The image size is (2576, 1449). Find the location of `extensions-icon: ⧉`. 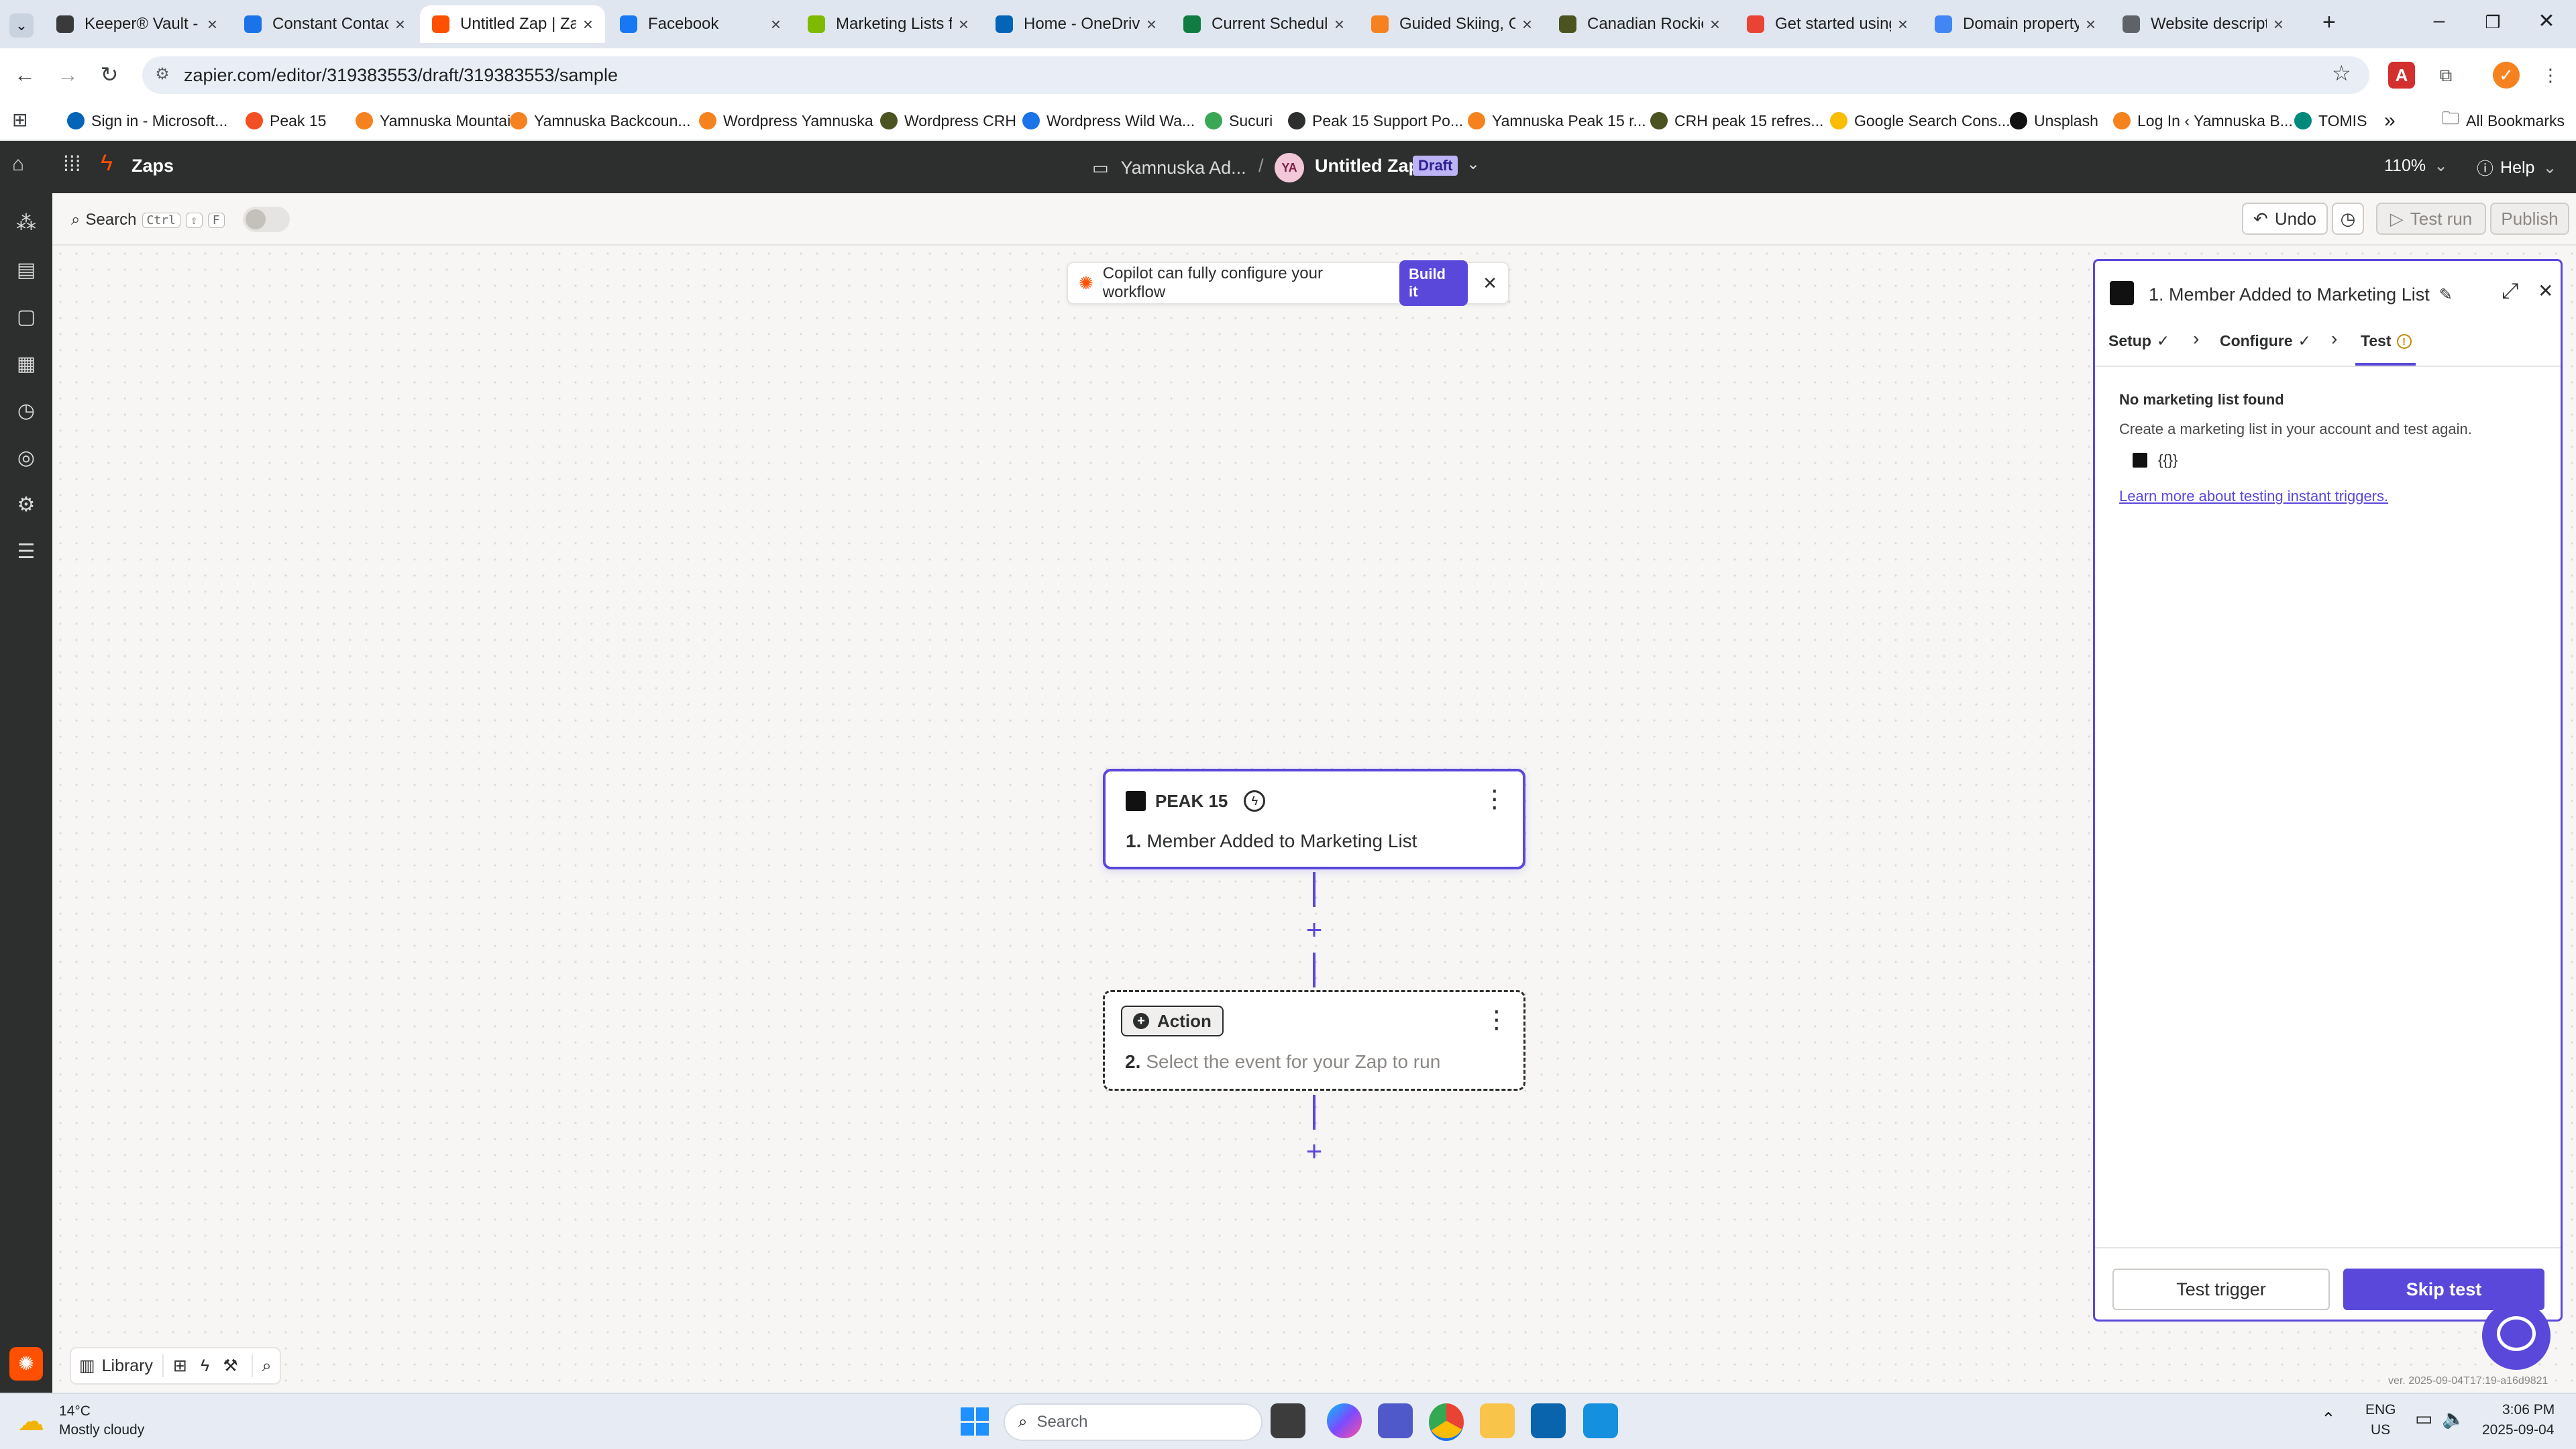

extensions-icon: ⧉ is located at coordinates (2445, 75).